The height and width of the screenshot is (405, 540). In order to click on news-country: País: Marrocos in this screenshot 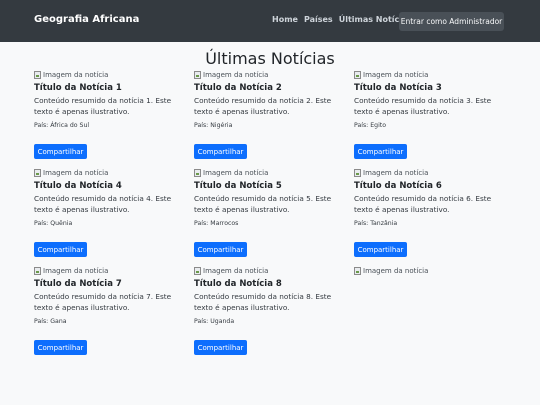, I will do `click(216, 223)`.